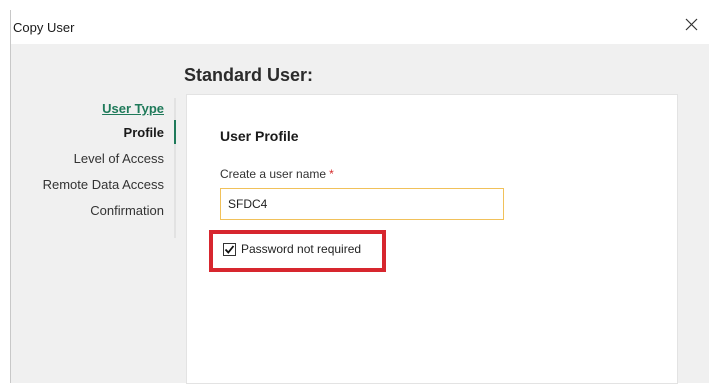  I want to click on nav-active-indicator, so click(175, 132).